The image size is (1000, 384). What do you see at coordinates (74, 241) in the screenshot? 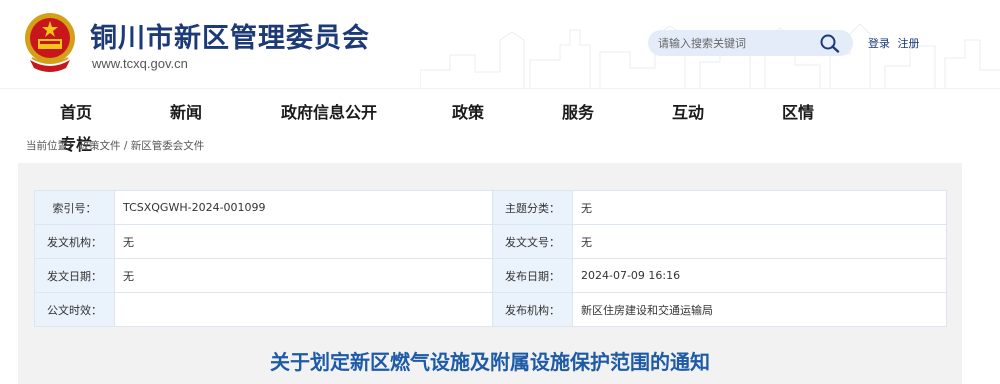
I see `info-label-issuer: 发文机构：` at bounding box center [74, 241].